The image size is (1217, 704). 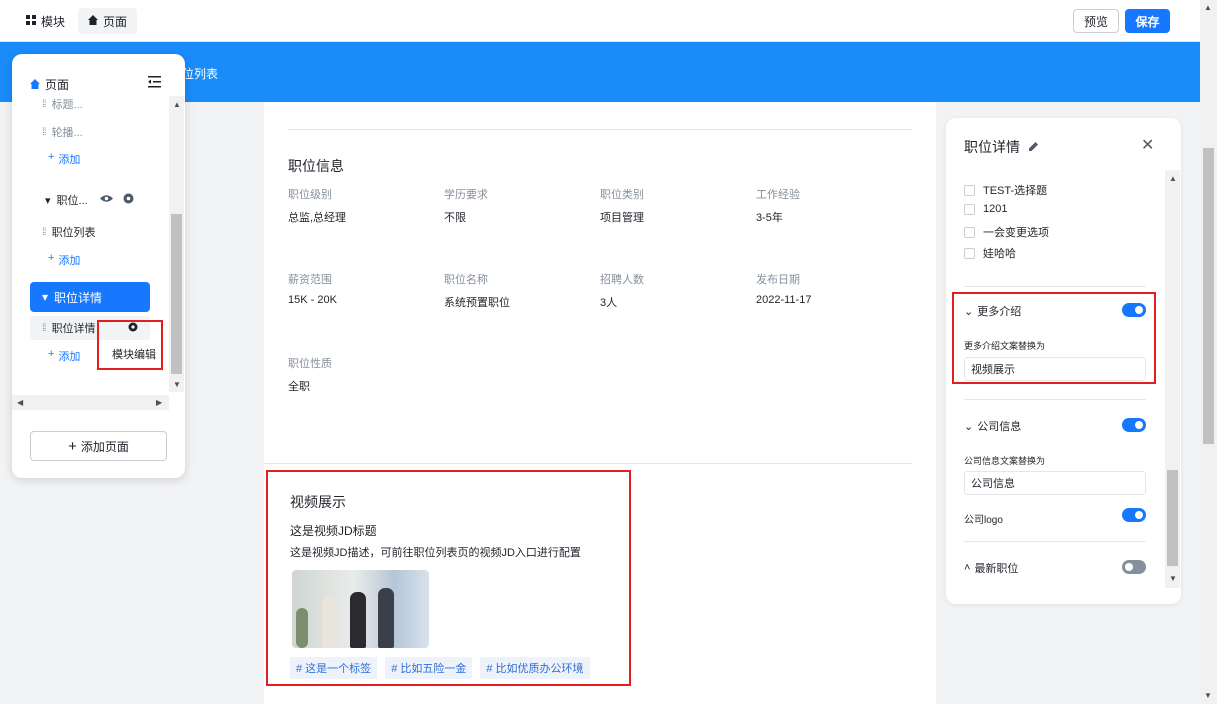 I want to click on edit-icon, so click(x=1033, y=147).